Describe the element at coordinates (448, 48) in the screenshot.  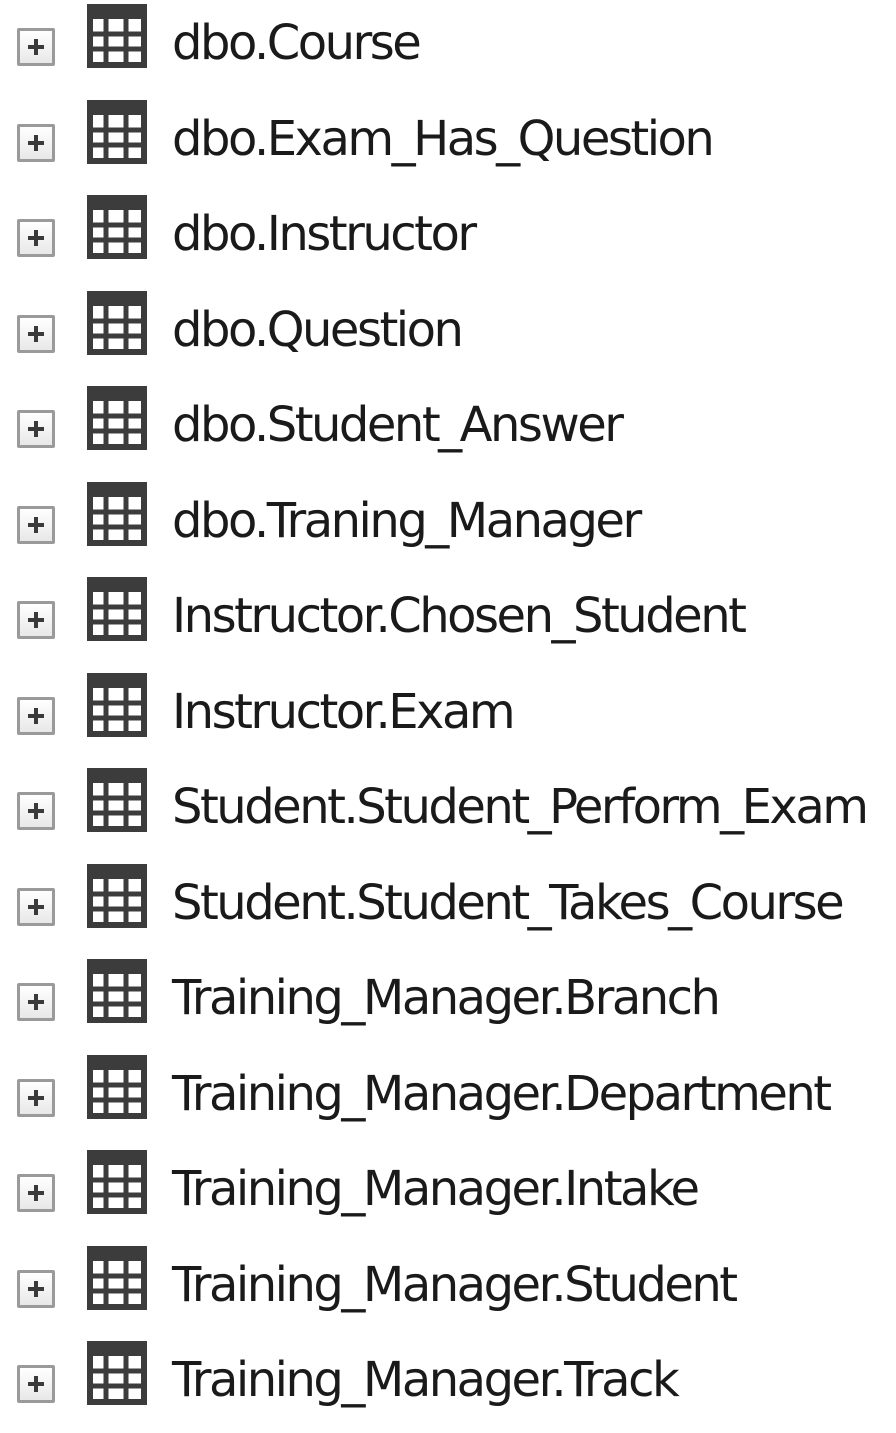
I see `tree-node-table: dbo.Course` at that location.